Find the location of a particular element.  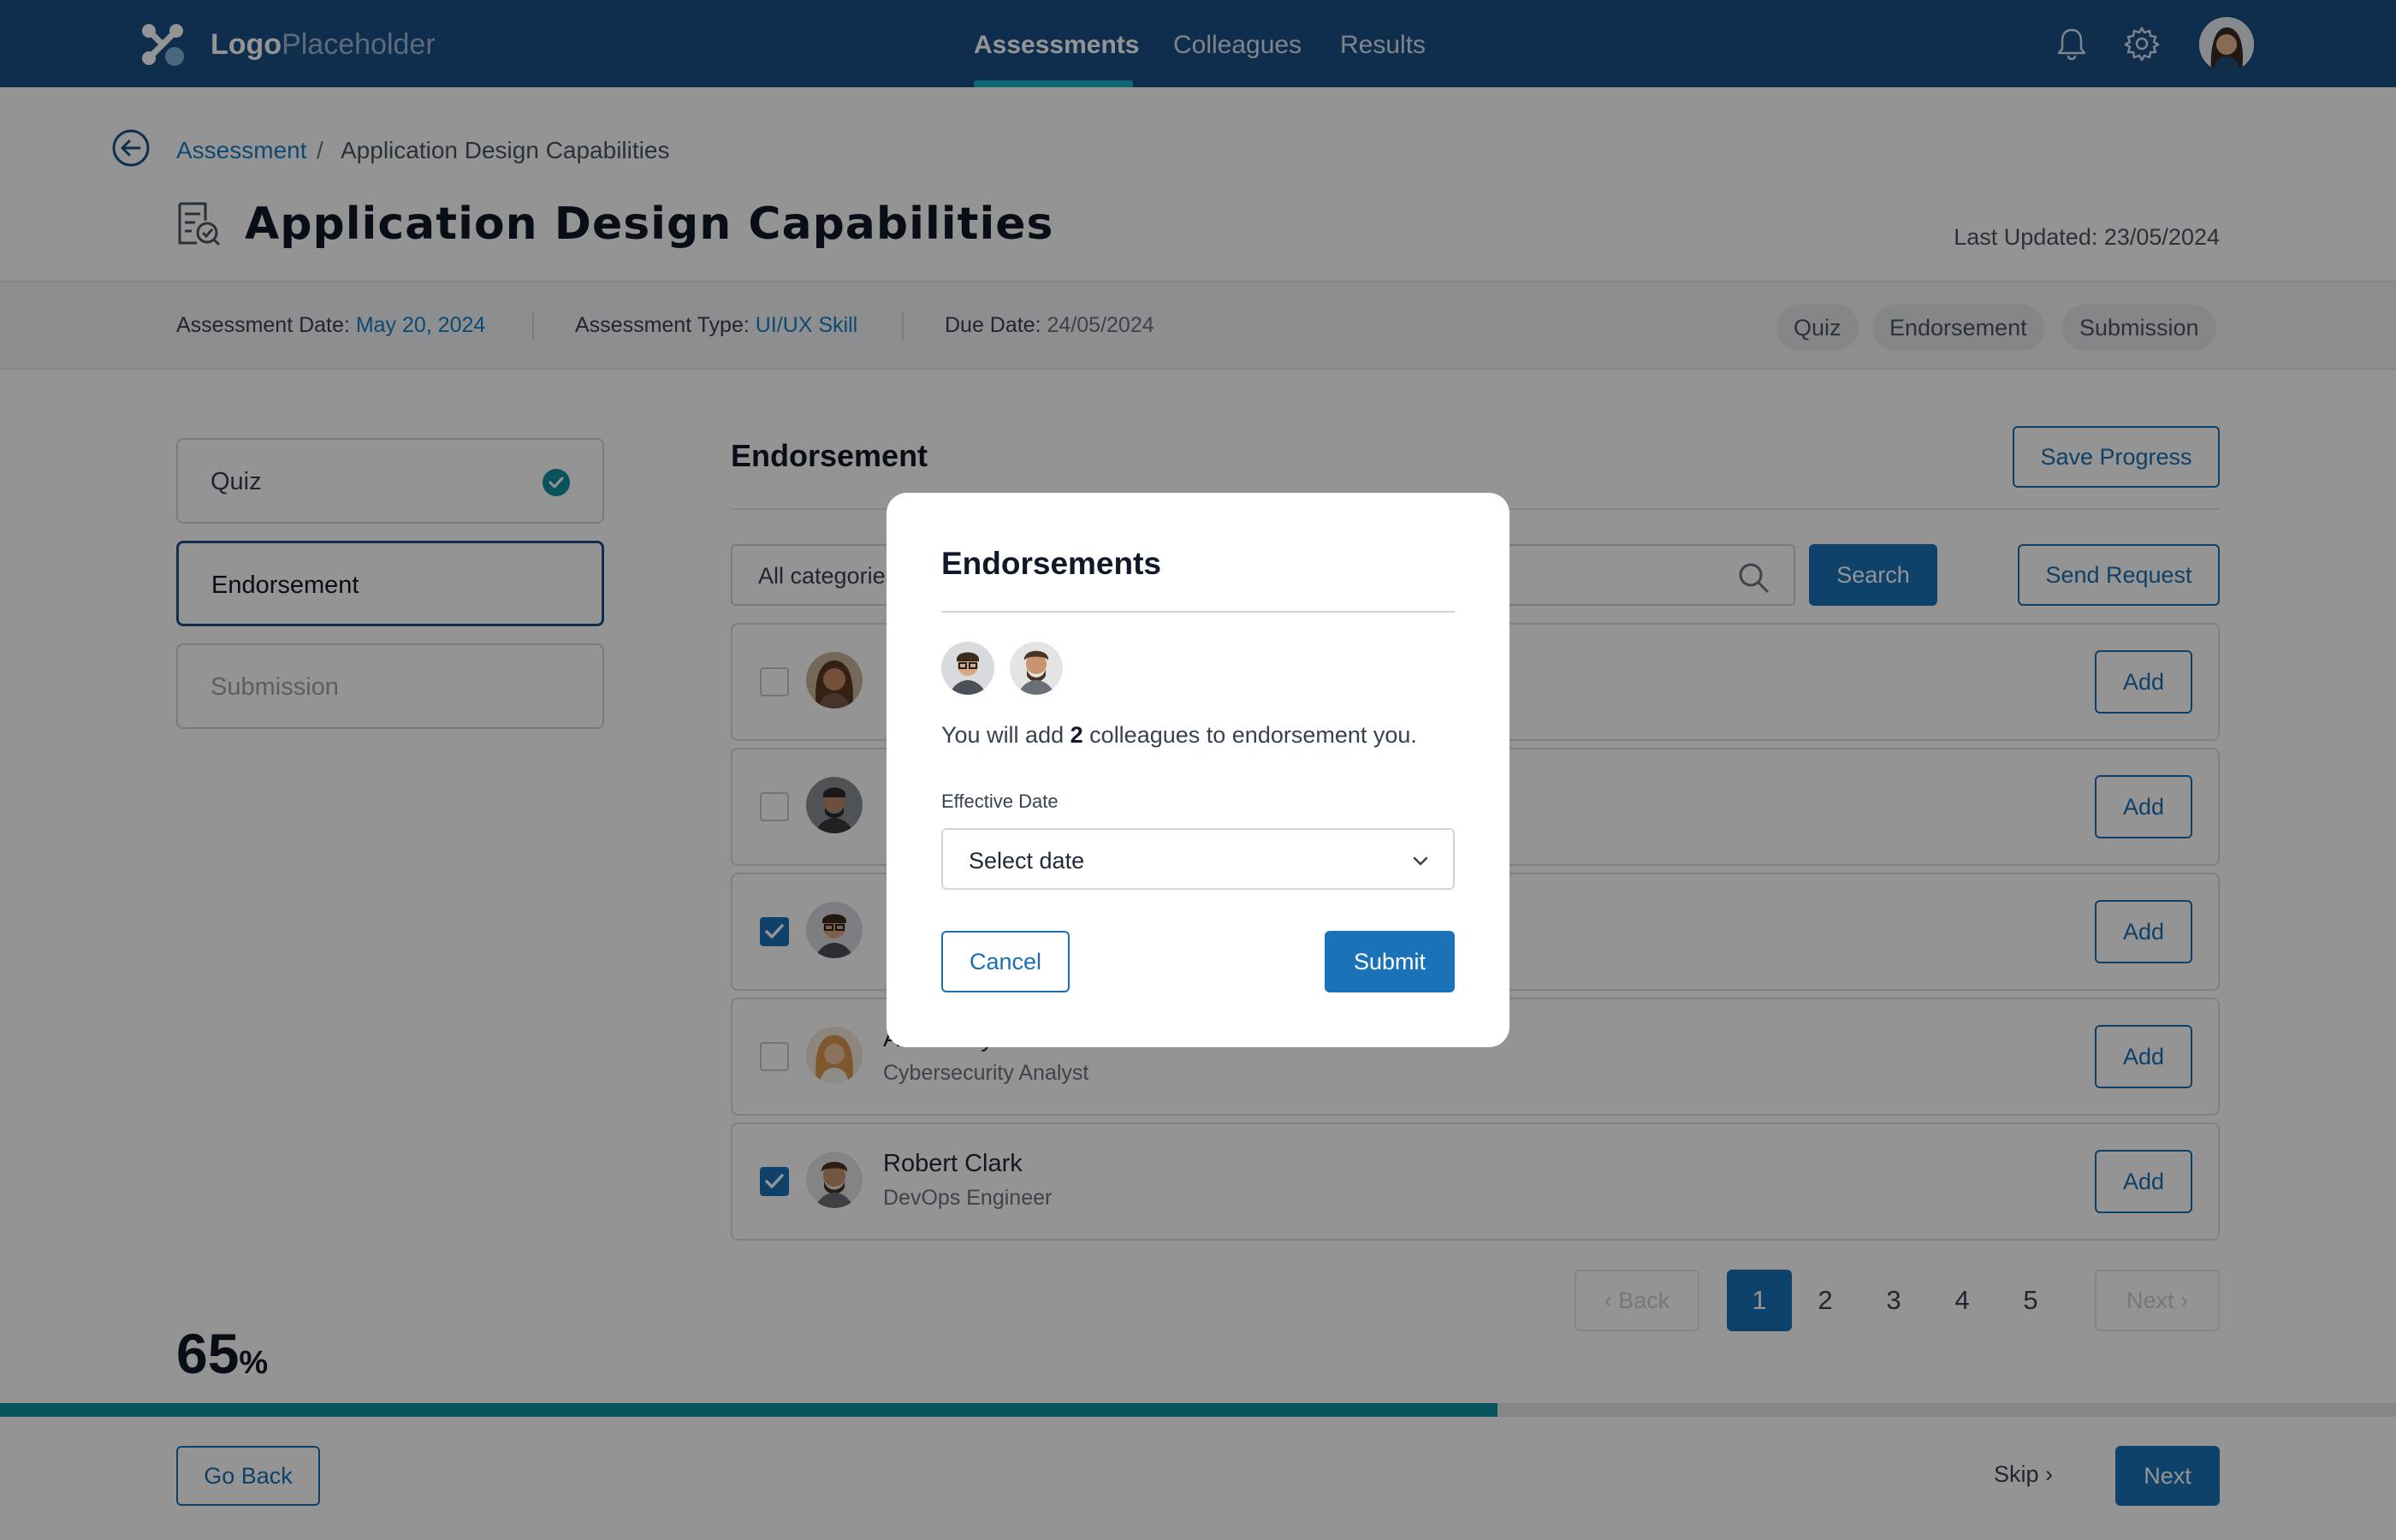

chevron-down-icon is located at coordinates (1420, 861).